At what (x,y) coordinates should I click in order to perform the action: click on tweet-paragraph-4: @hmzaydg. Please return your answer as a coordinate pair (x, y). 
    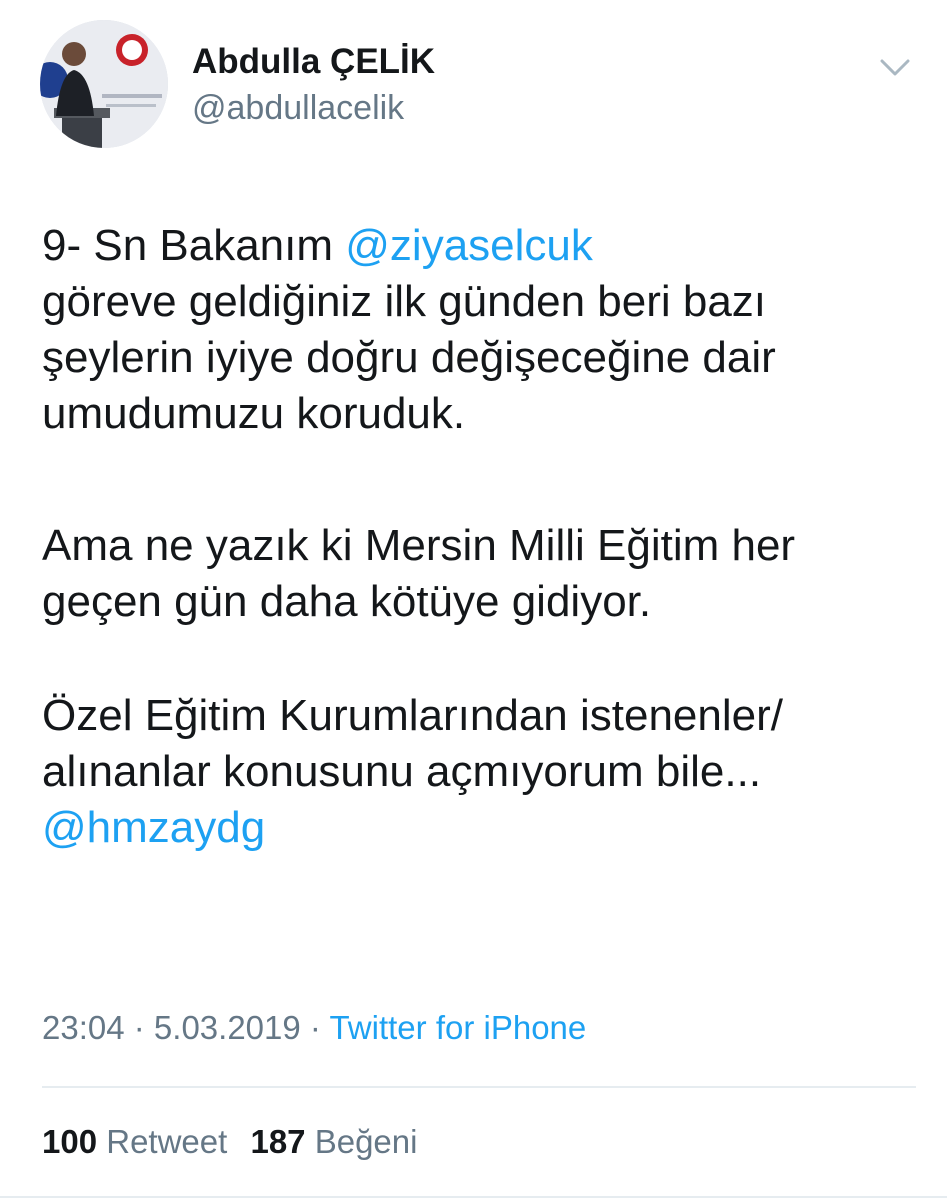
    Looking at the image, I should click on (482, 828).